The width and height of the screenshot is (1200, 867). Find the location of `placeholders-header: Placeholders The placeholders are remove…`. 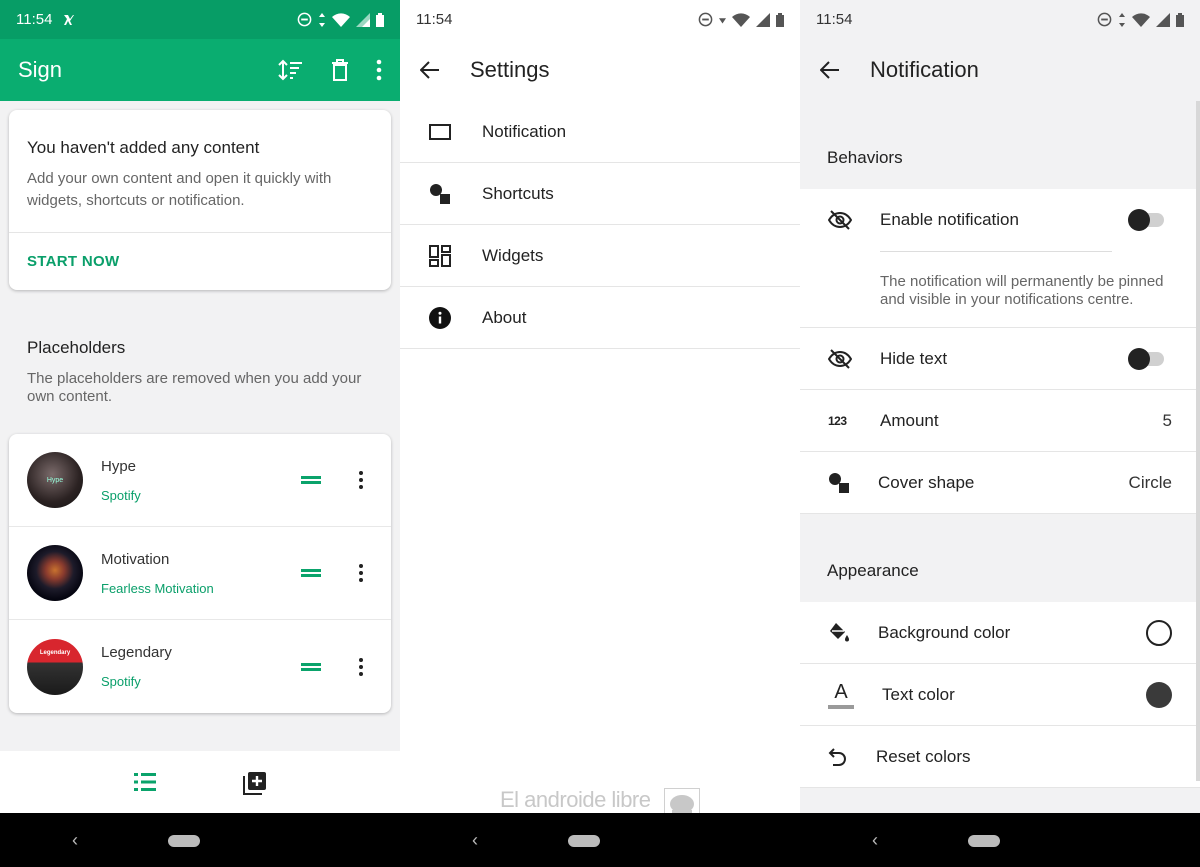

placeholders-header: Placeholders The placeholders are remove… is located at coordinates (200, 362).